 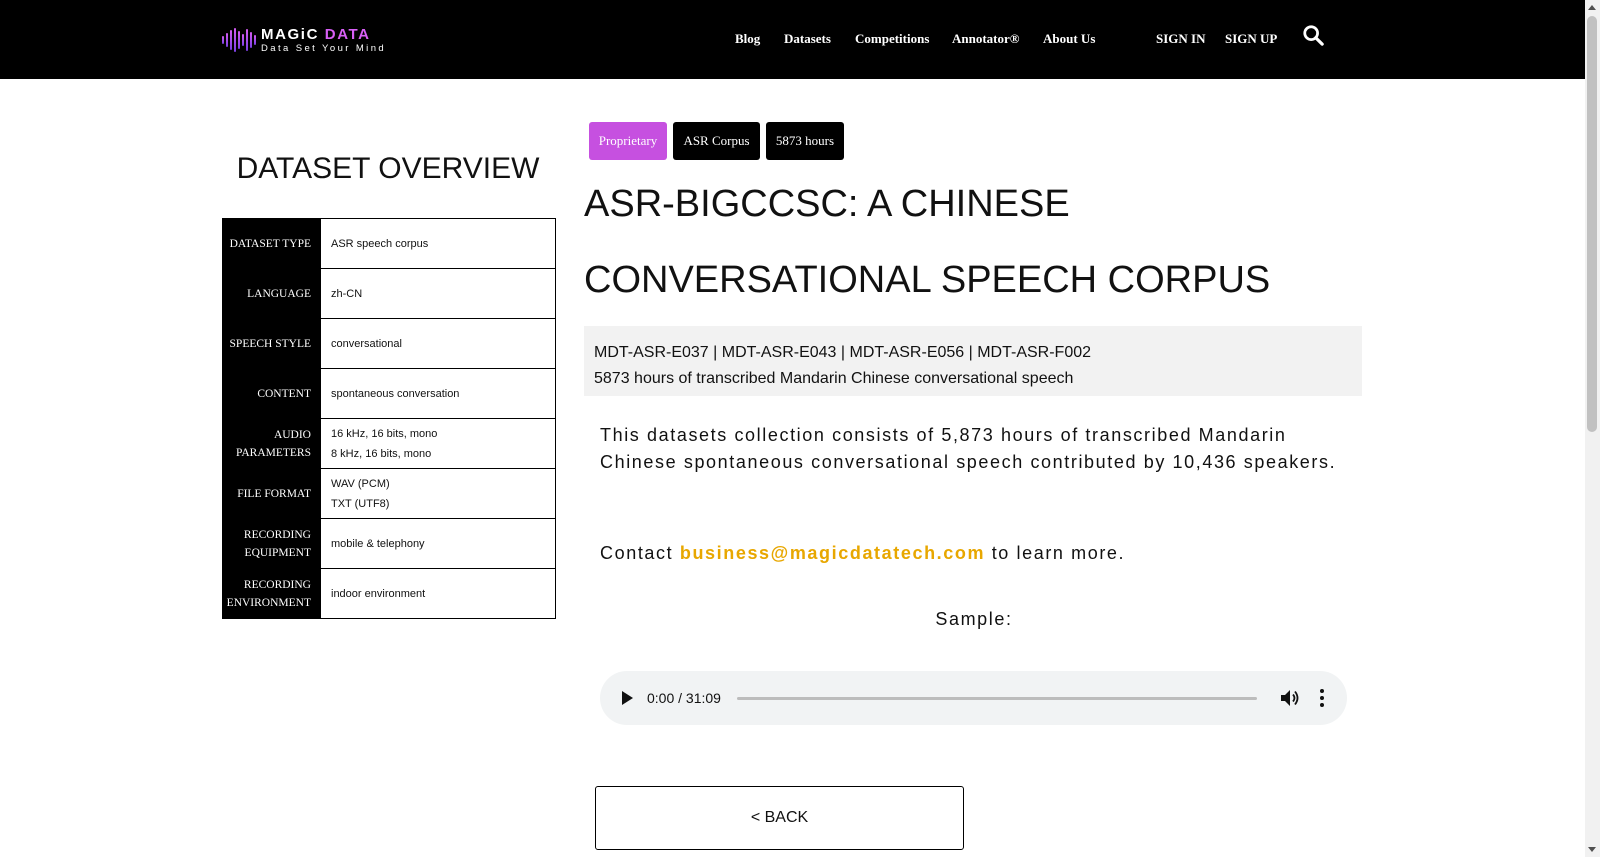 What do you see at coordinates (378, 543) in the screenshot?
I see `spec-value: mobile & telephony` at bounding box center [378, 543].